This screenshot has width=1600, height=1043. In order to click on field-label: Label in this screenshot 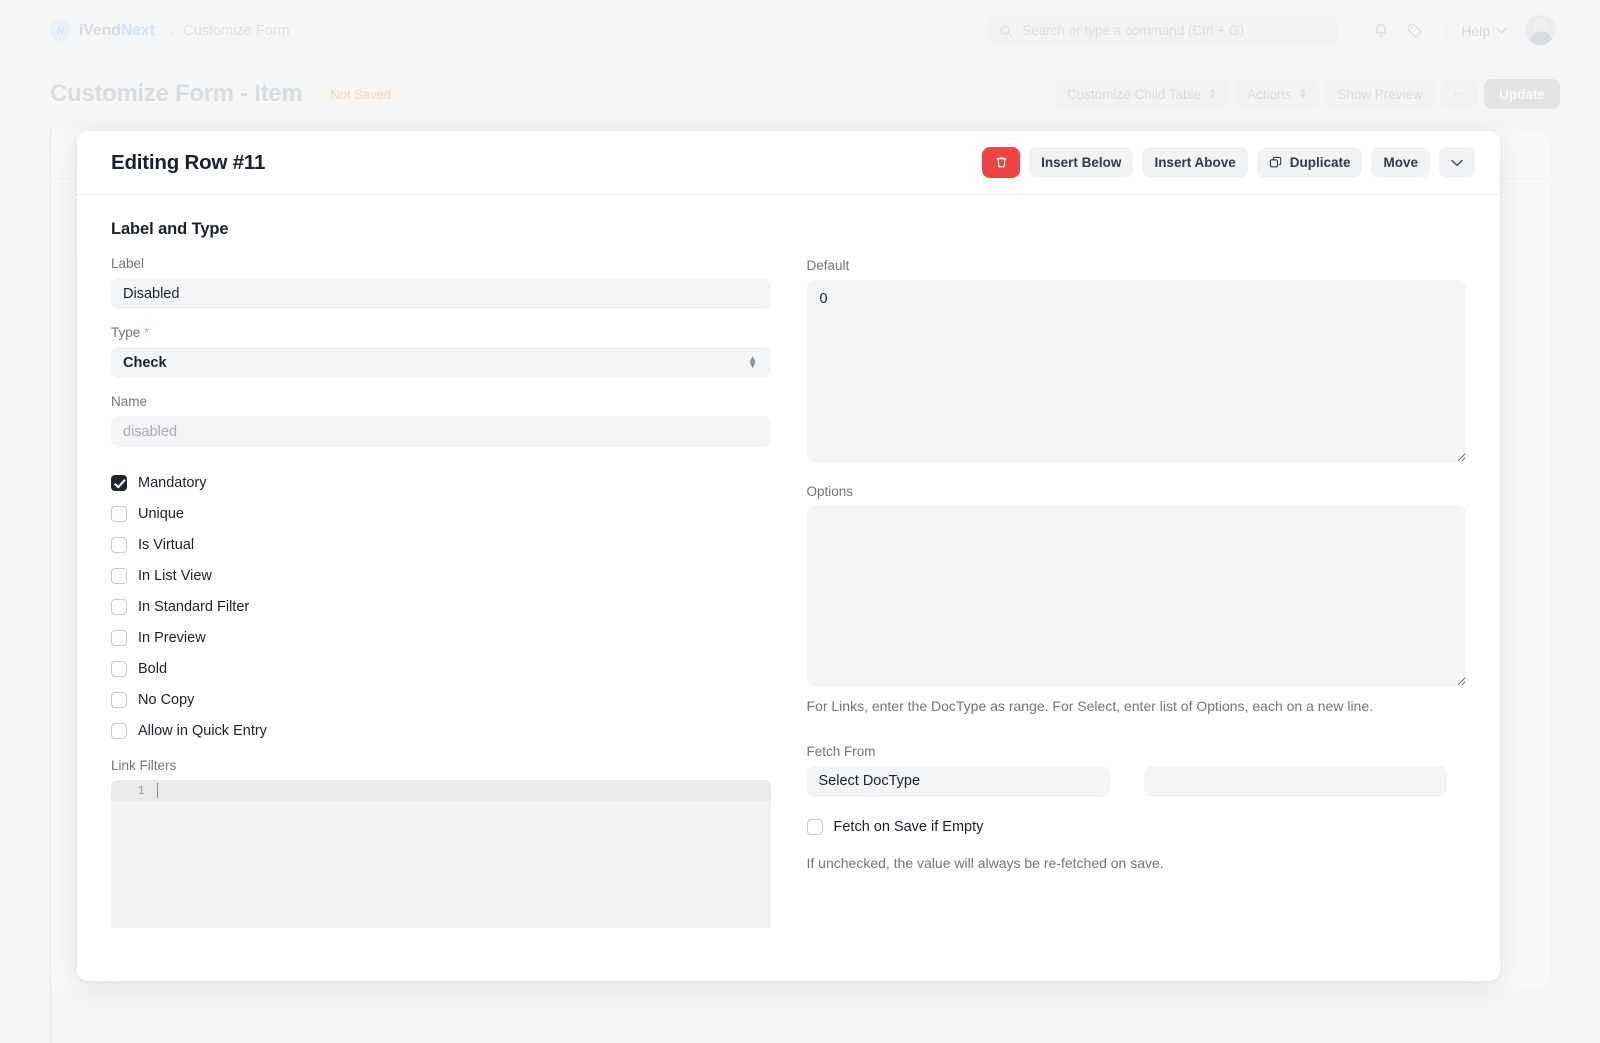, I will do `click(441, 282)`.